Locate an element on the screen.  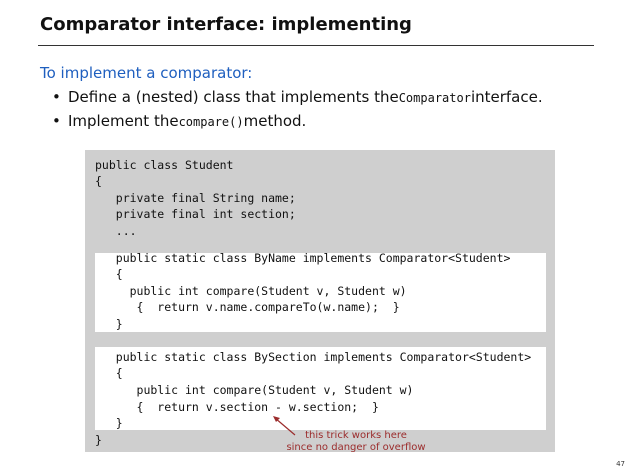
code-line: { return v.section - w.section; } is located at coordinates (237, 407).